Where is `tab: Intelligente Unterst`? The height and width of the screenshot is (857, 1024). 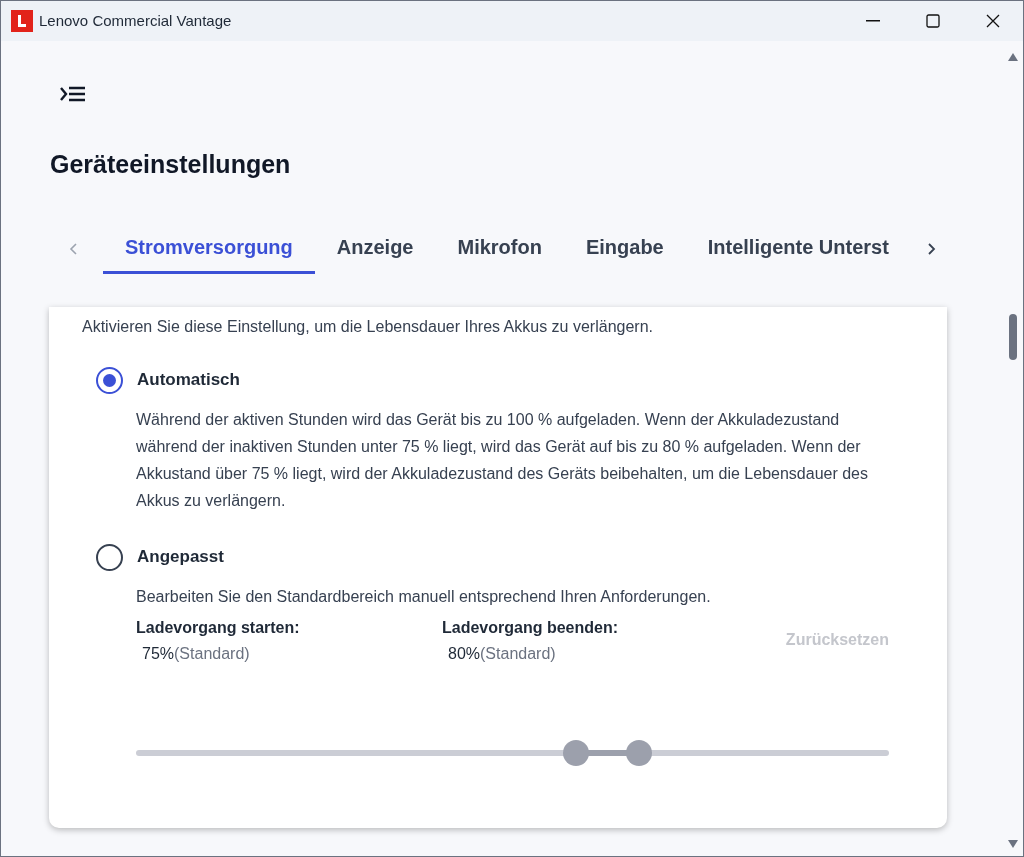 tab: Intelligente Unterst is located at coordinates (795, 248).